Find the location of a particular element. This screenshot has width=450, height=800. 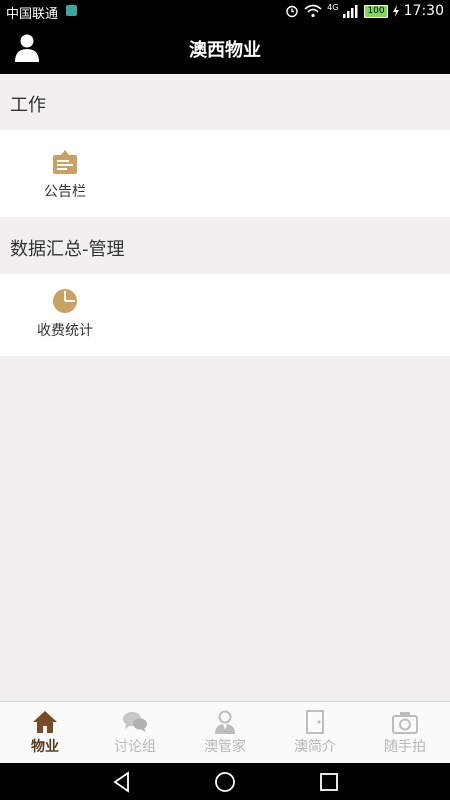

charging-icon is located at coordinates (395, 11).